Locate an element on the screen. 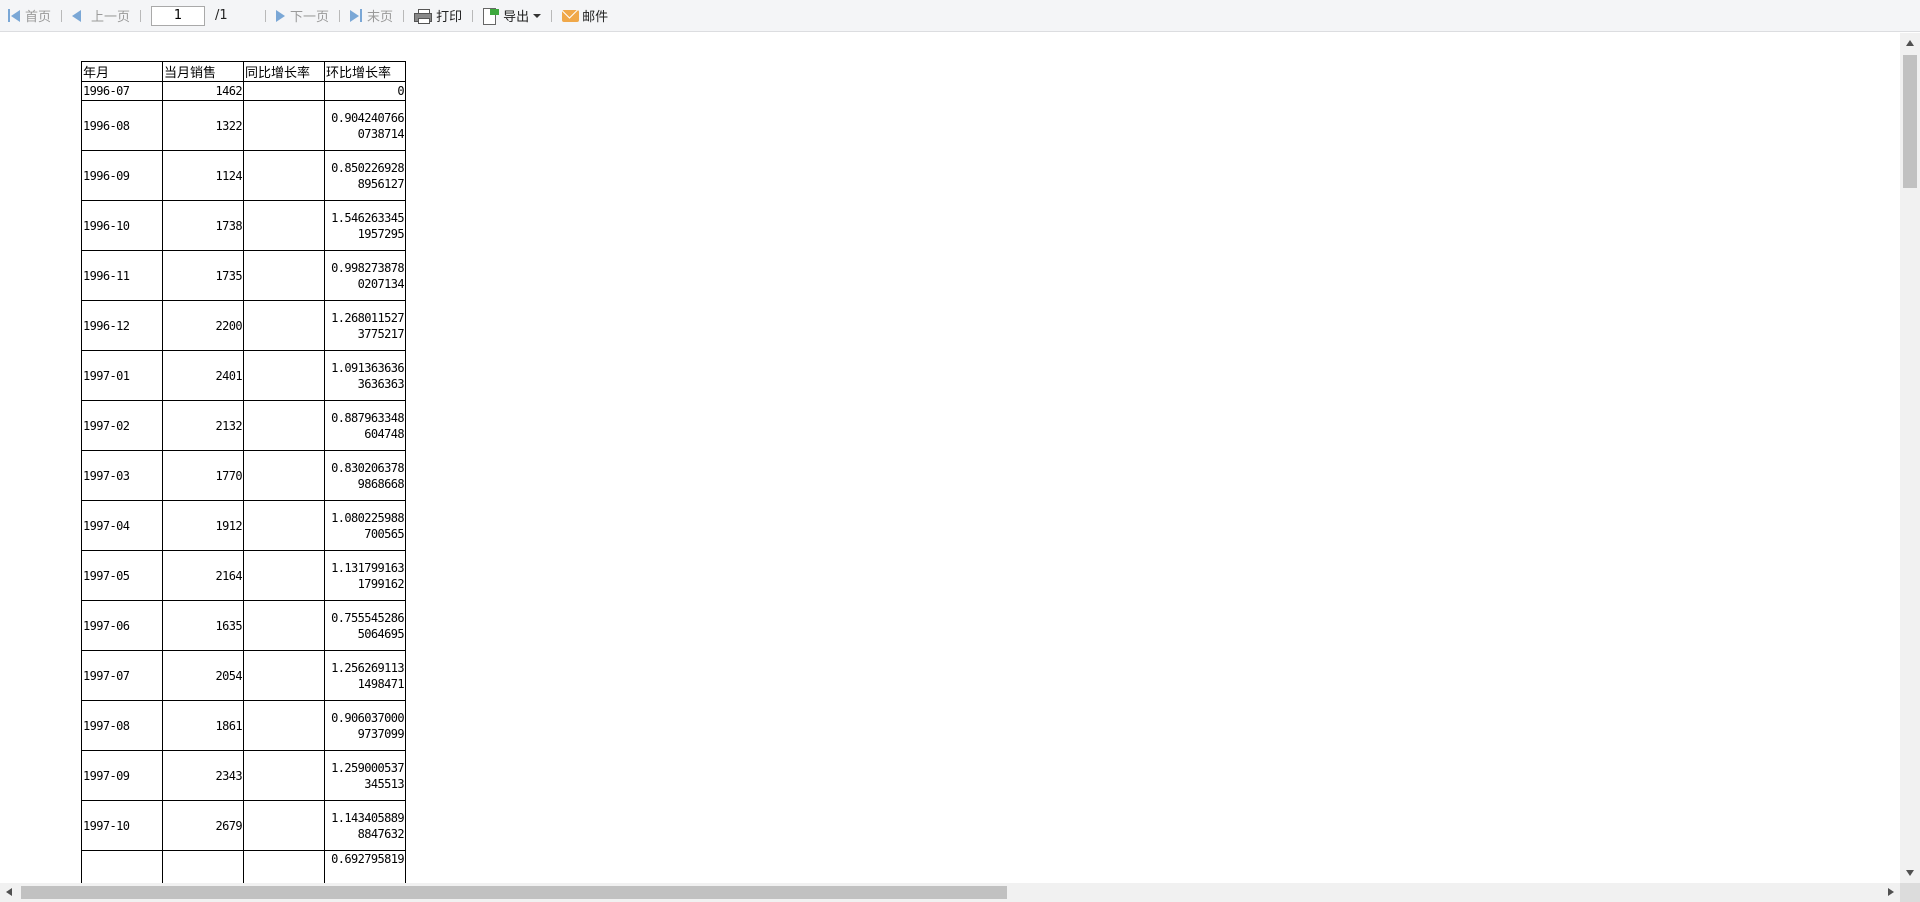 The height and width of the screenshot is (902, 1920). prev-page-button: 上一页 is located at coordinates (101, 16).